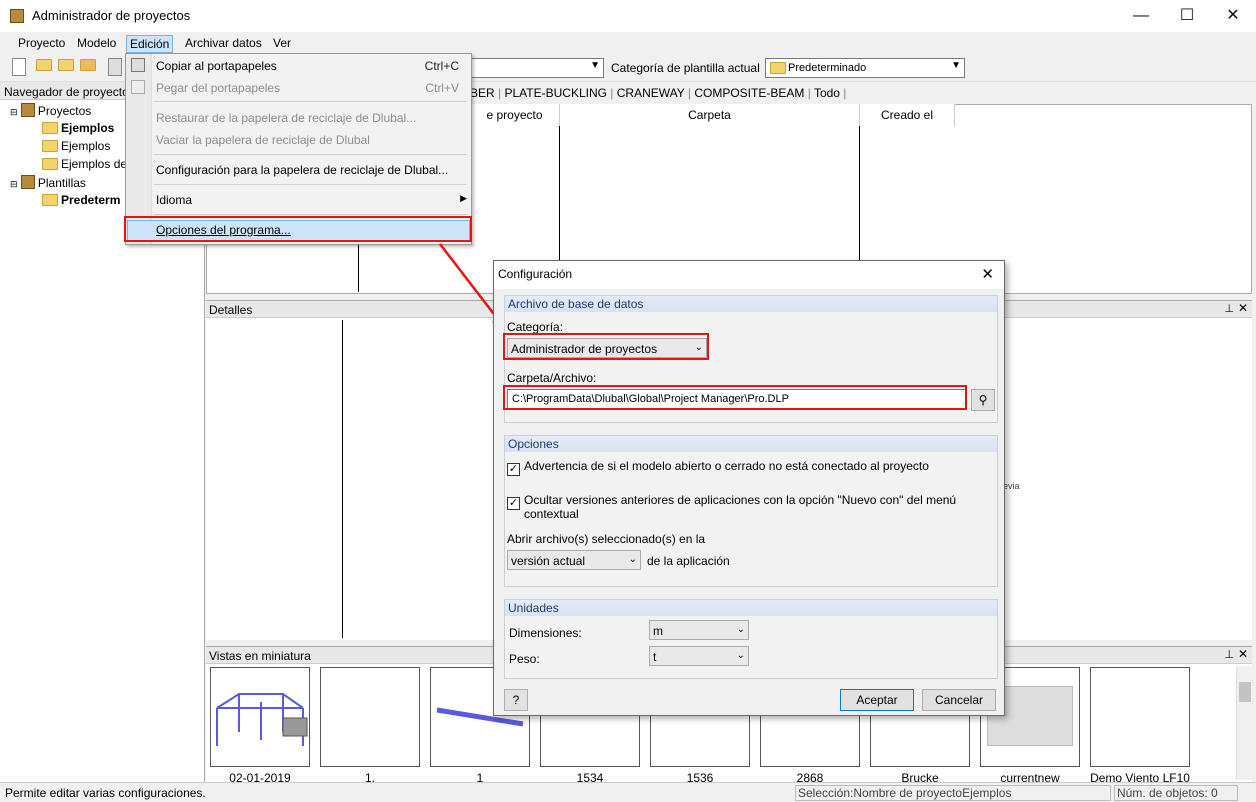 The height and width of the screenshot is (802, 1256). Describe the element at coordinates (710, 115) in the screenshot. I see `column-header-carpeta: Carpeta` at that location.